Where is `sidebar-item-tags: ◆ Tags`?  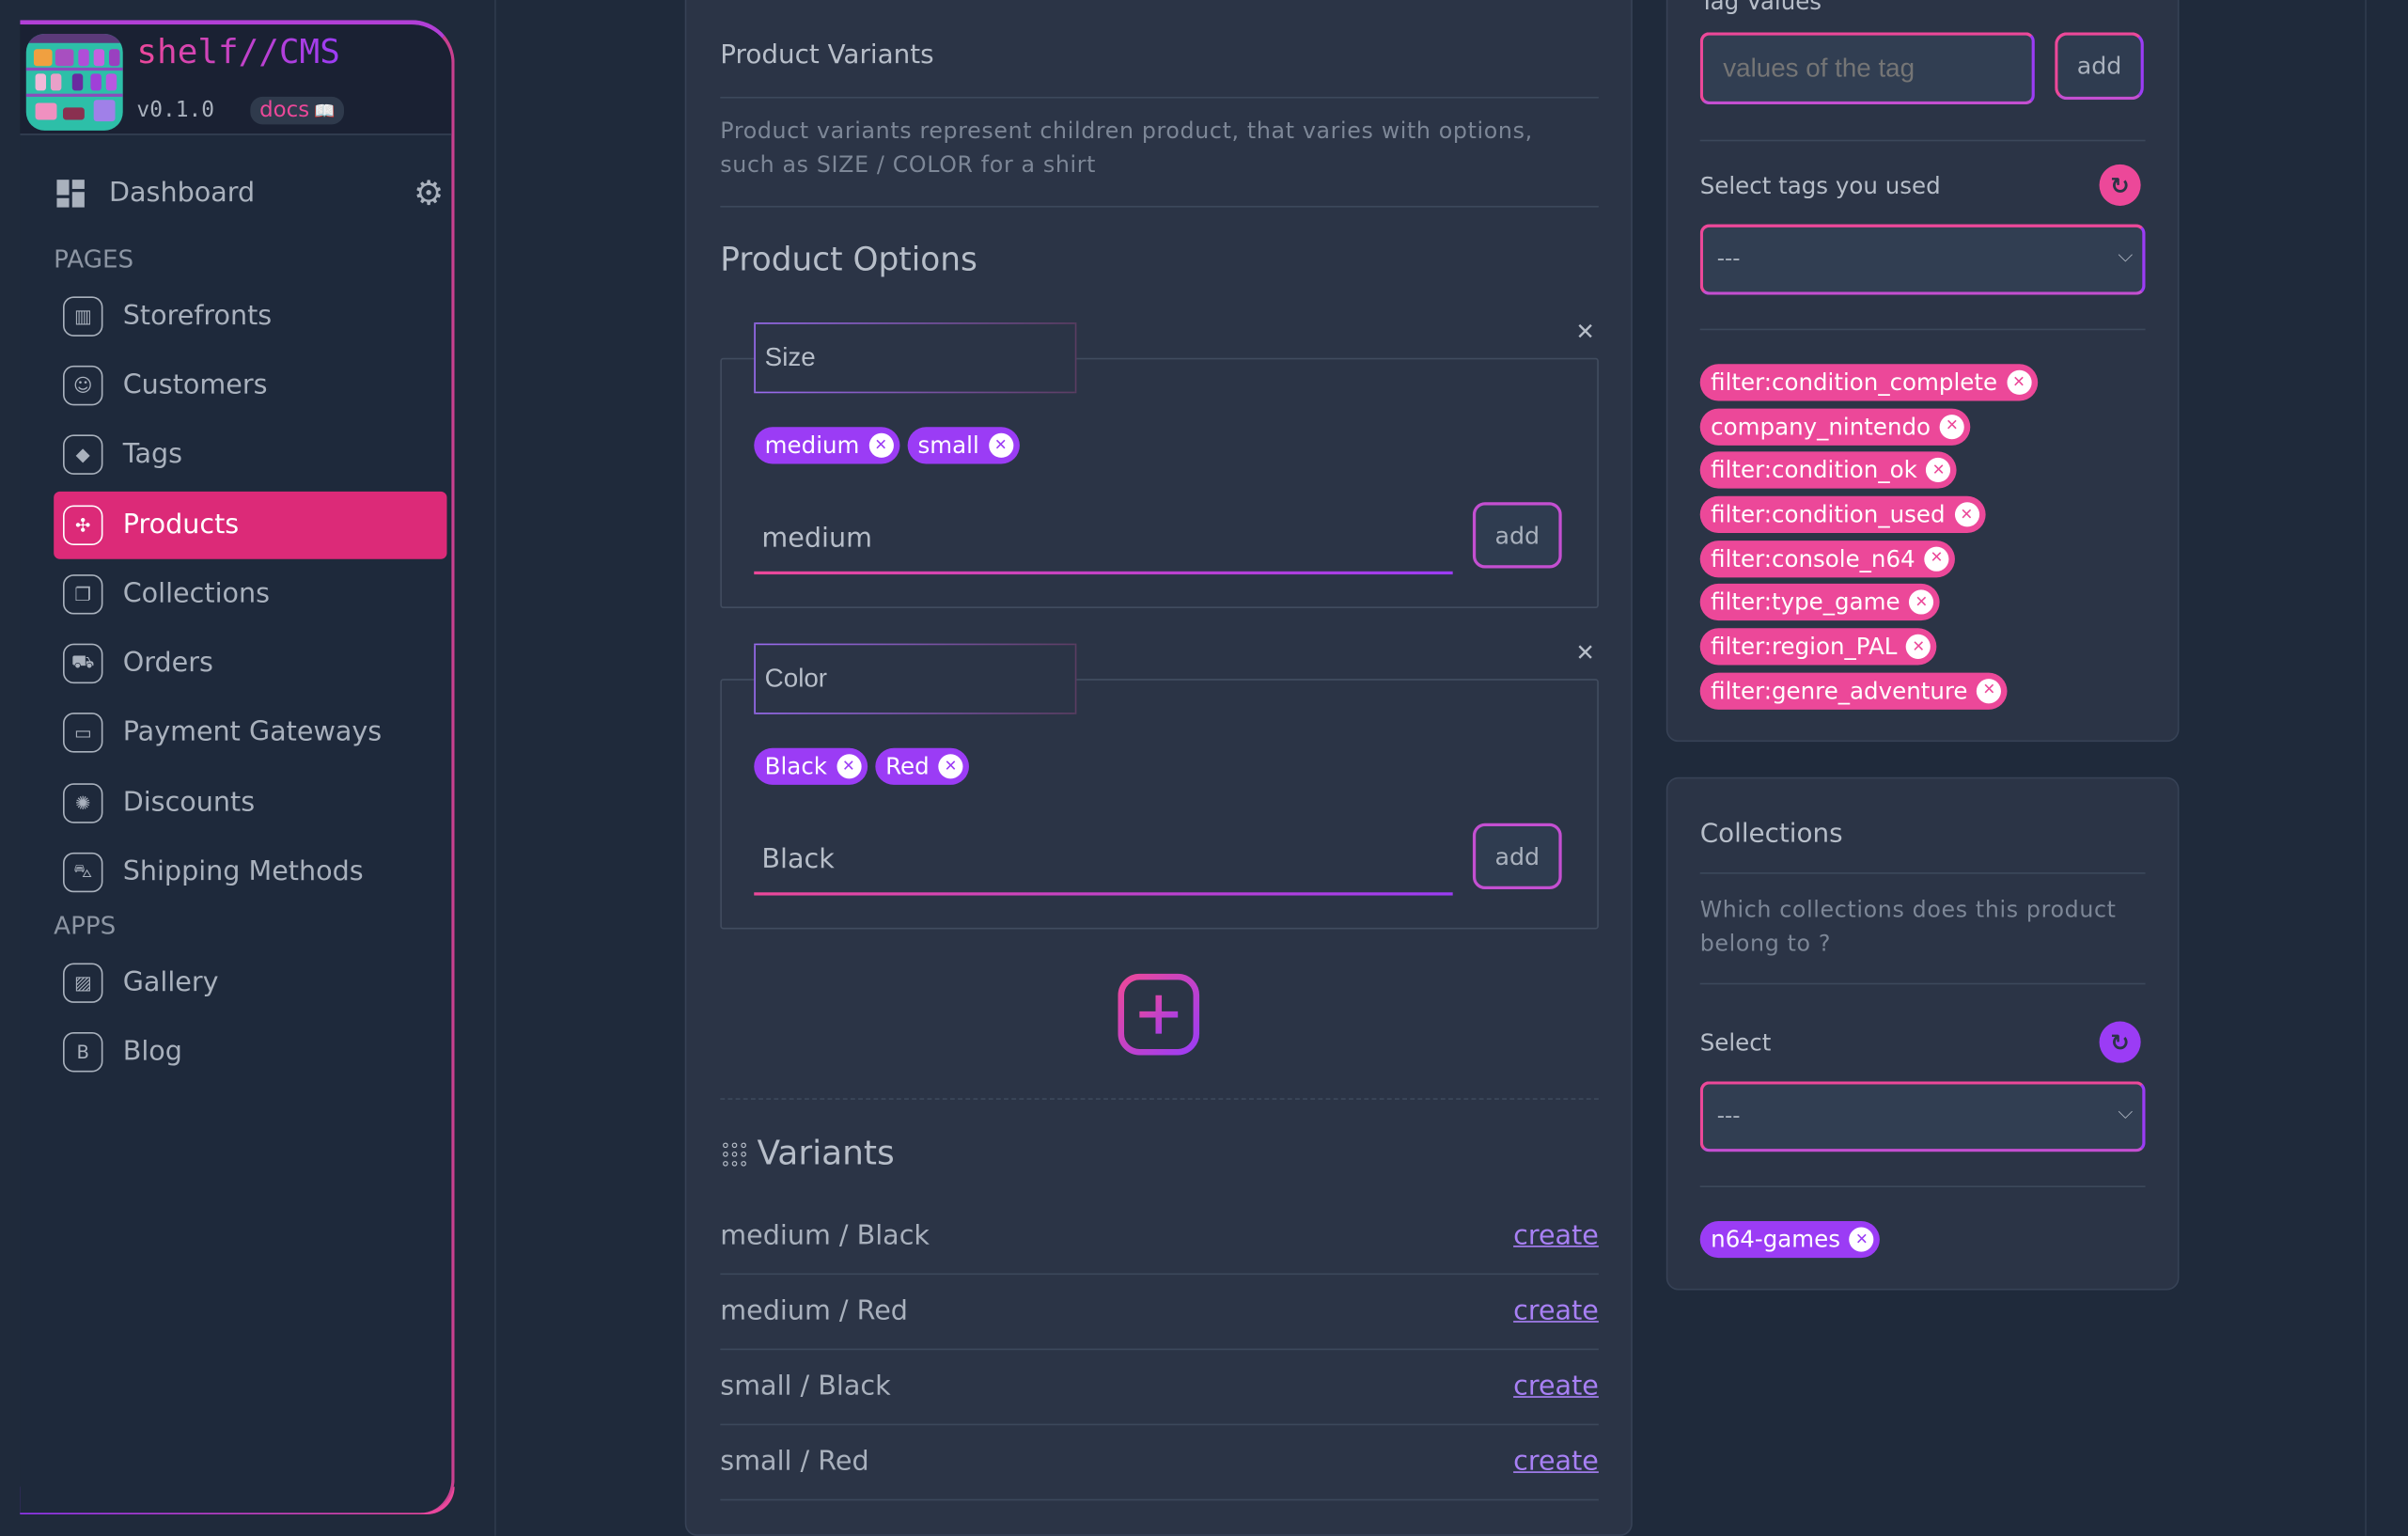
sidebar-item-tags: ◆ Tags is located at coordinates (250, 455).